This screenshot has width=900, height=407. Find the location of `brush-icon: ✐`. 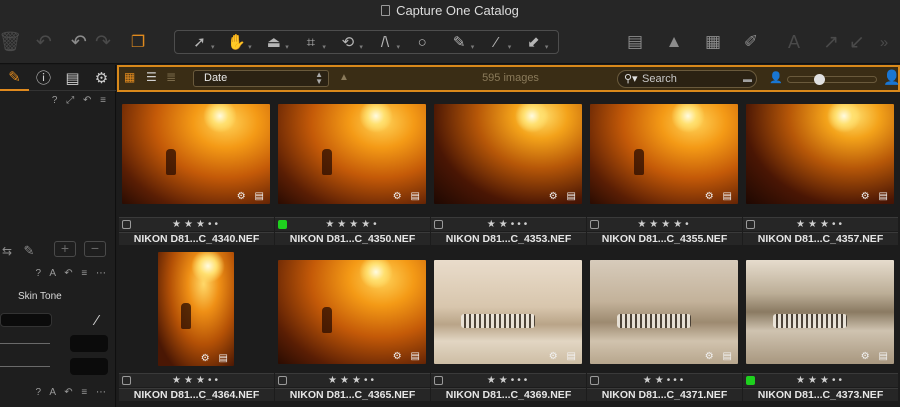

brush-icon: ✐ is located at coordinates (751, 42).